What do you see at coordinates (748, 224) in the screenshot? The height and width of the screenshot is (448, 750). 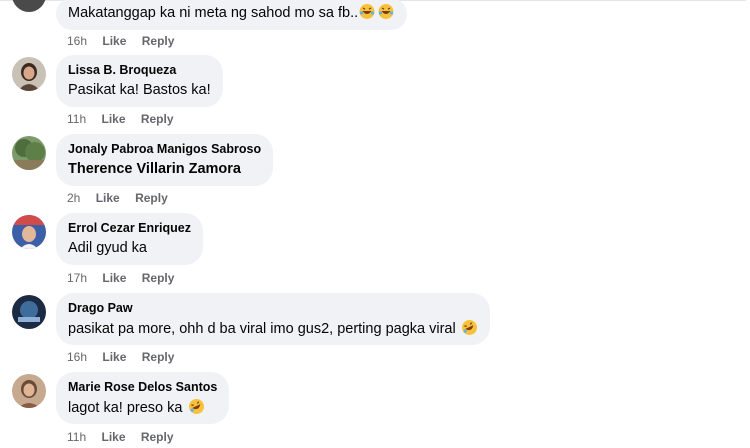 I see `scrollbar` at bounding box center [748, 224].